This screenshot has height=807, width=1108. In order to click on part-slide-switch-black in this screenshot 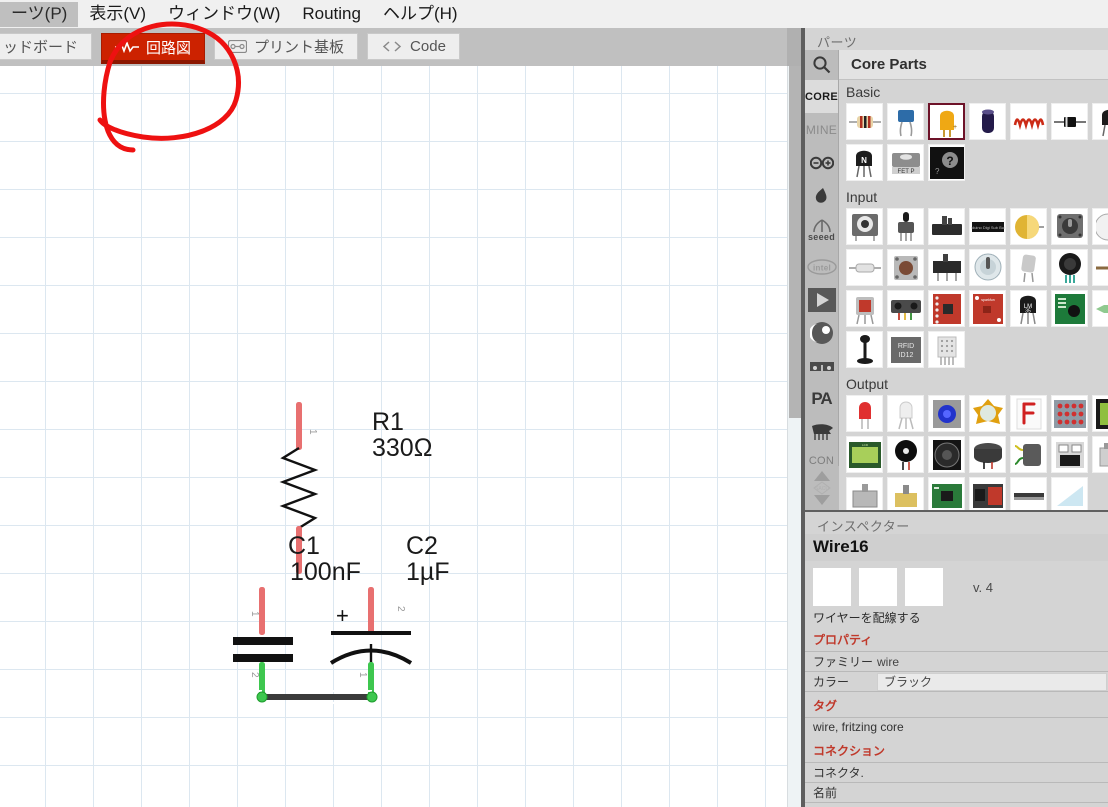, I will do `click(946, 226)`.